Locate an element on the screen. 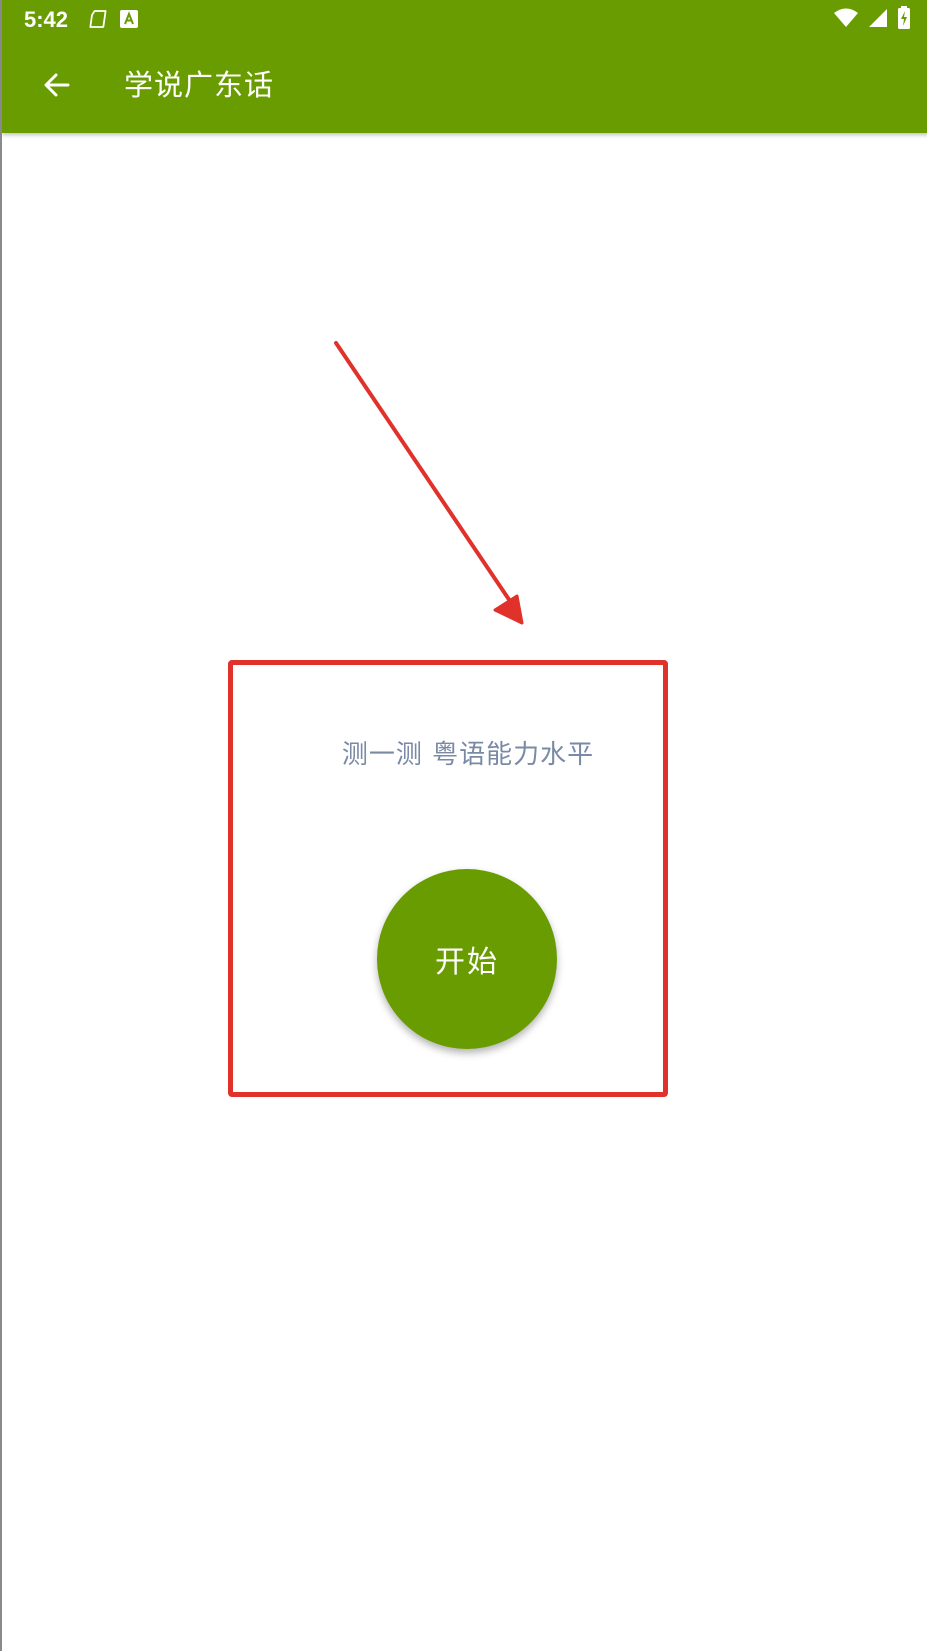  arrow-left-icon is located at coordinates (57, 87).